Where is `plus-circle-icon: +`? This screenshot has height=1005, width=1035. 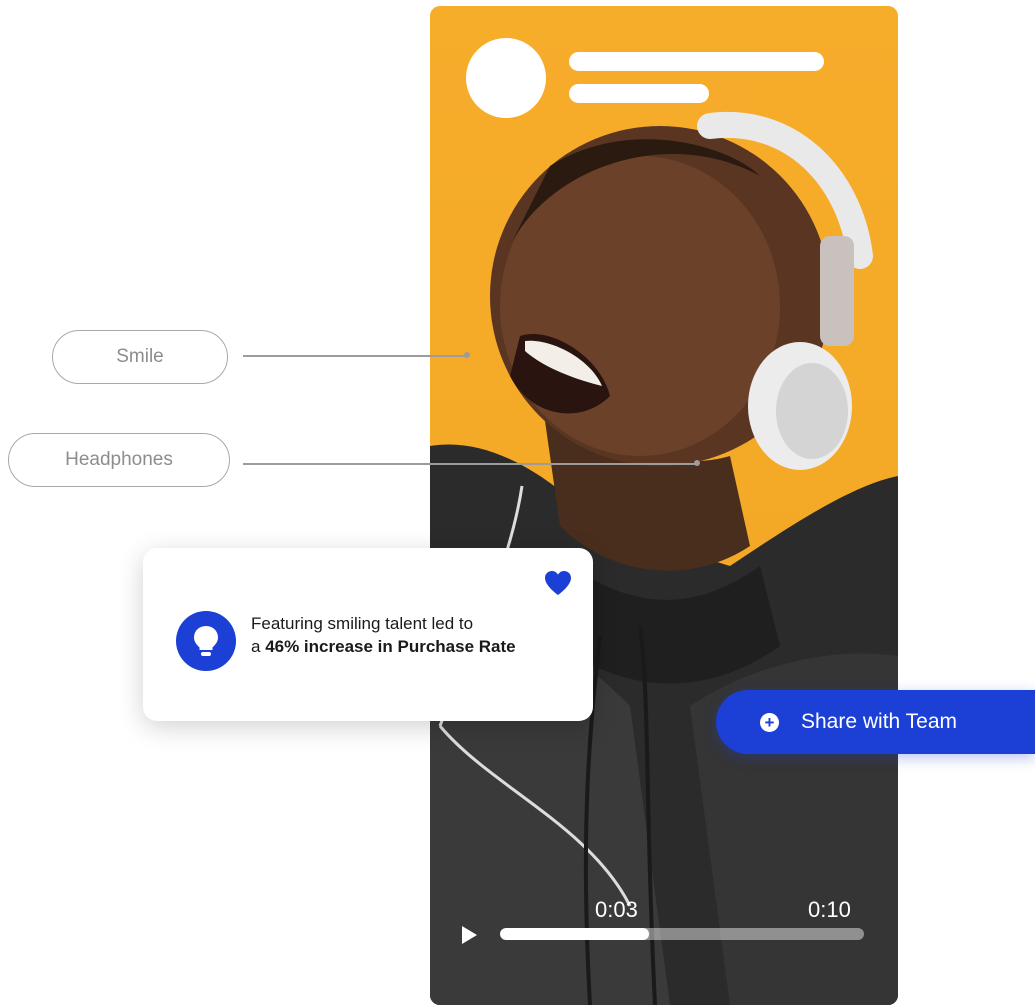
plus-circle-icon: + is located at coordinates (769, 722).